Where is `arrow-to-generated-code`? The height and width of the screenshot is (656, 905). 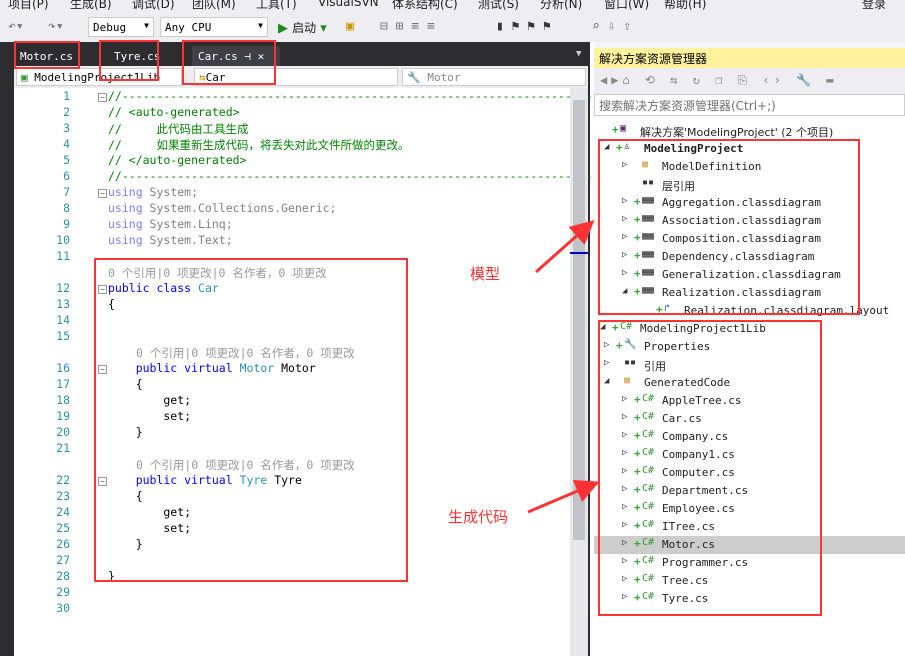 arrow-to-generated-code is located at coordinates (563, 496).